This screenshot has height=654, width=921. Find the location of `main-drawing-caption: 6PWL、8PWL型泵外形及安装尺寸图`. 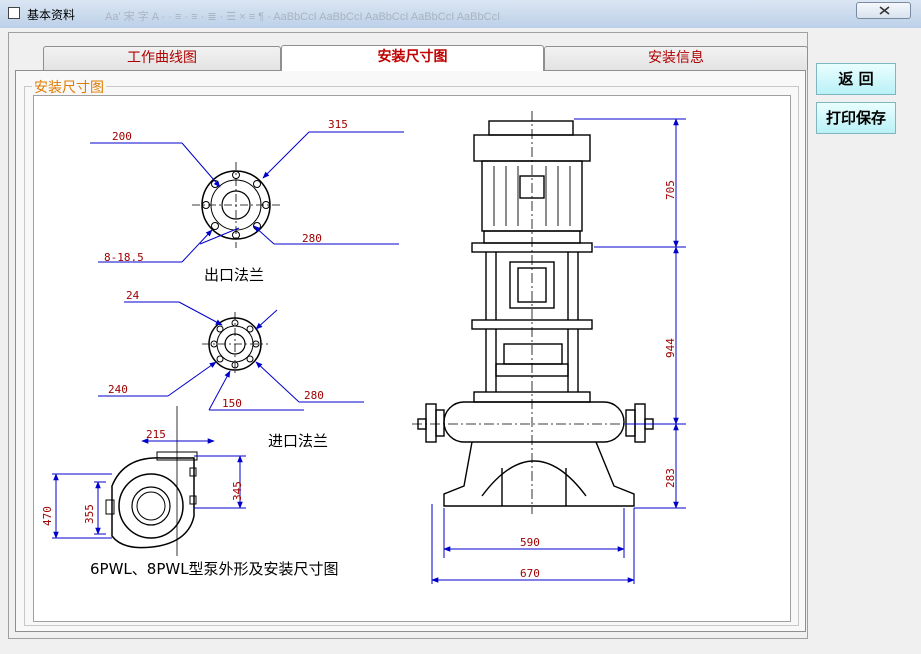

main-drawing-caption: 6PWL、8PWL型泵外形及安装尺寸图 is located at coordinates (214, 569).